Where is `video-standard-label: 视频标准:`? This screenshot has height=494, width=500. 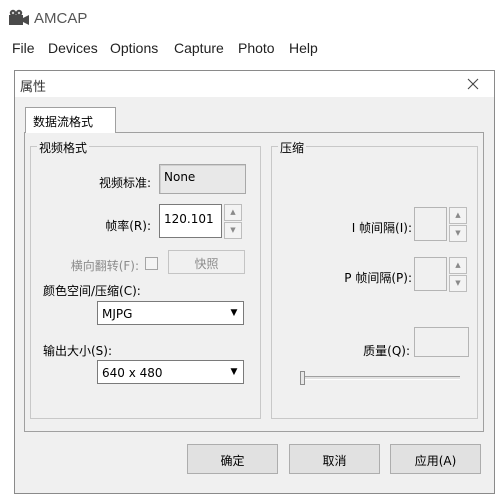
video-standard-label: 视频标准: is located at coordinates (124, 183).